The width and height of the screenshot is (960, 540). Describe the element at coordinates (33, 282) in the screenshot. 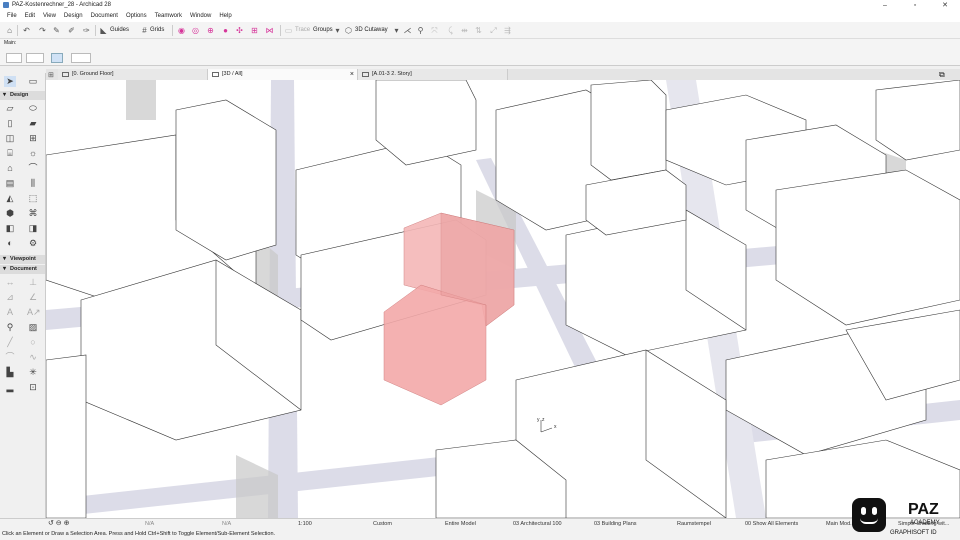

I see `level-dim-icon: ⊥` at that location.